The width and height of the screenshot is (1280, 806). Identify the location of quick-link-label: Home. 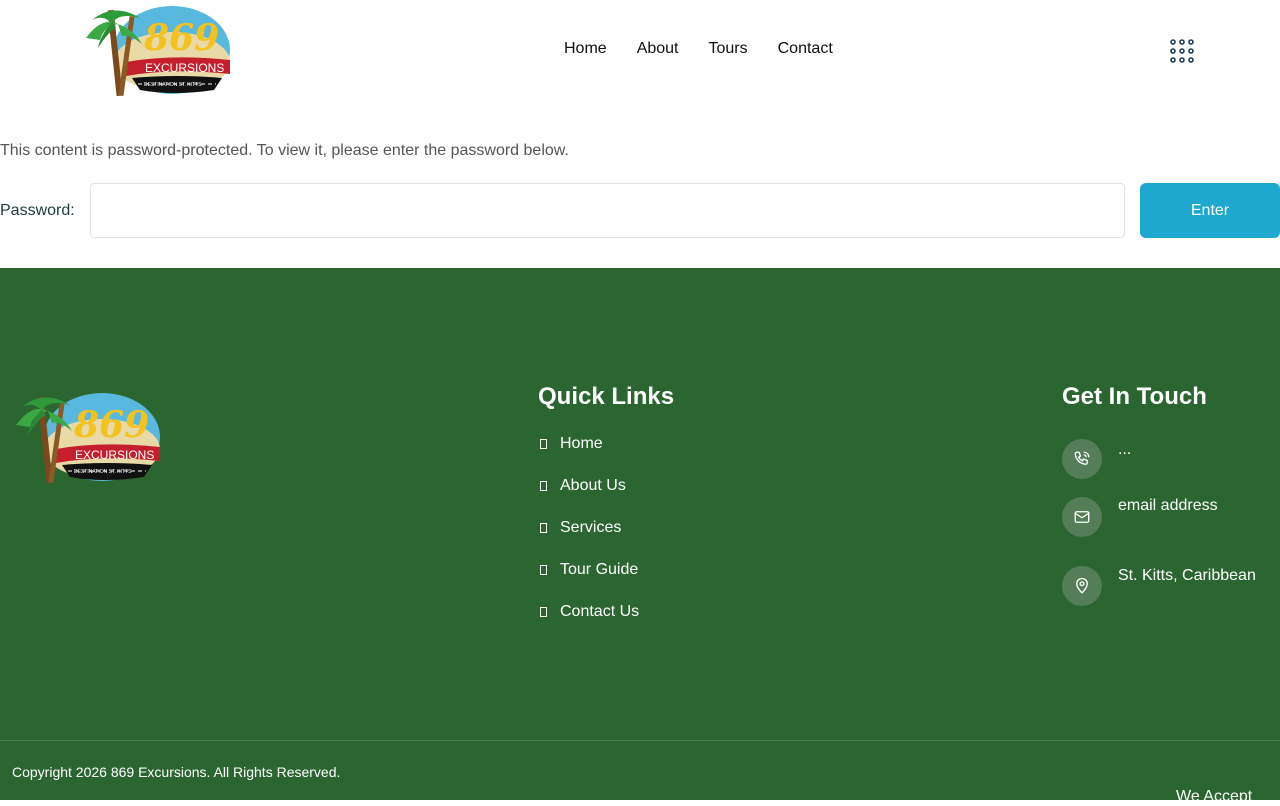
(581, 443).